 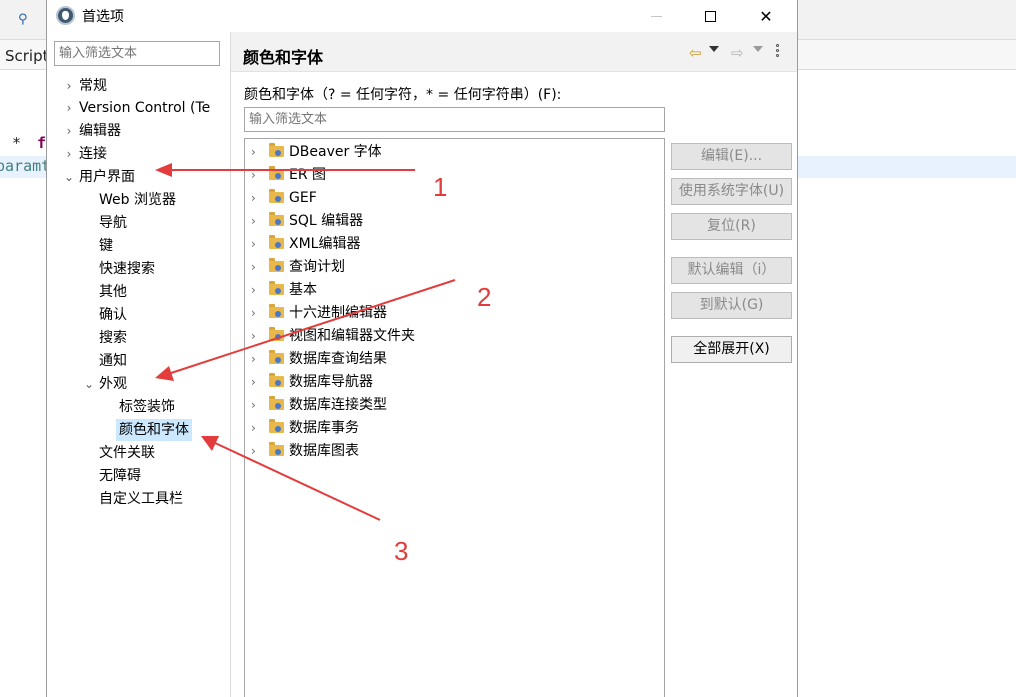 What do you see at coordinates (138, 200) in the screenshot?
I see `nav-item: Web 浏览器` at bounding box center [138, 200].